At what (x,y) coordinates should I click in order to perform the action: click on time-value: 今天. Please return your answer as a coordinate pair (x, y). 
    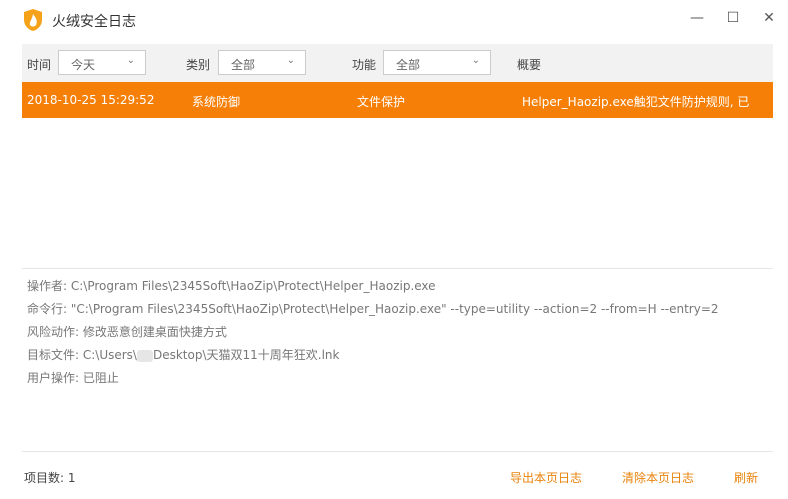
    Looking at the image, I should click on (83, 65).